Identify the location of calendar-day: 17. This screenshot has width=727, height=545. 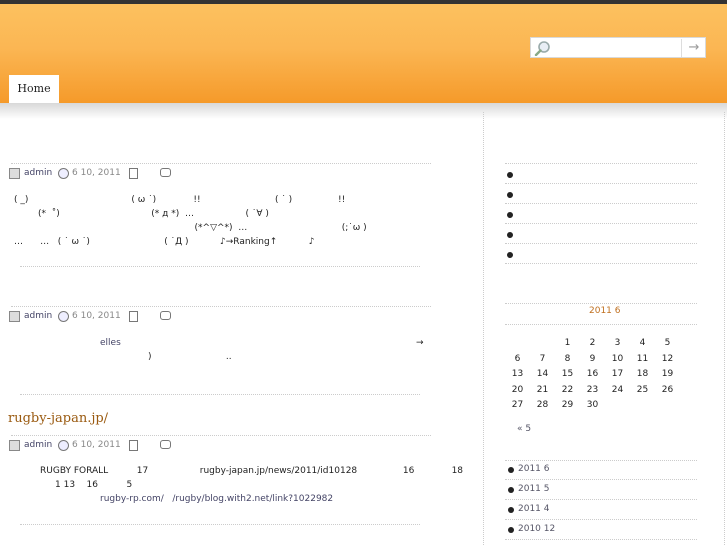
(617, 374).